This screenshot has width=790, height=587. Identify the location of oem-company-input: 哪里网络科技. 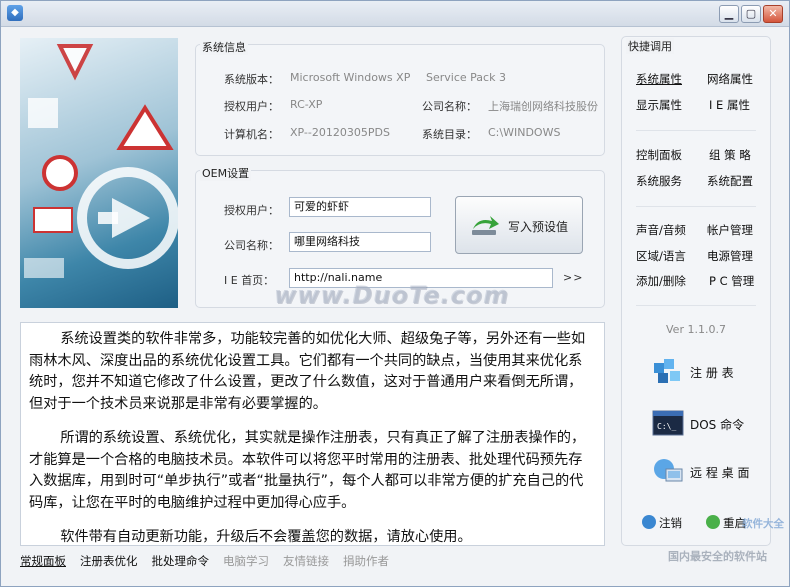
(360, 242).